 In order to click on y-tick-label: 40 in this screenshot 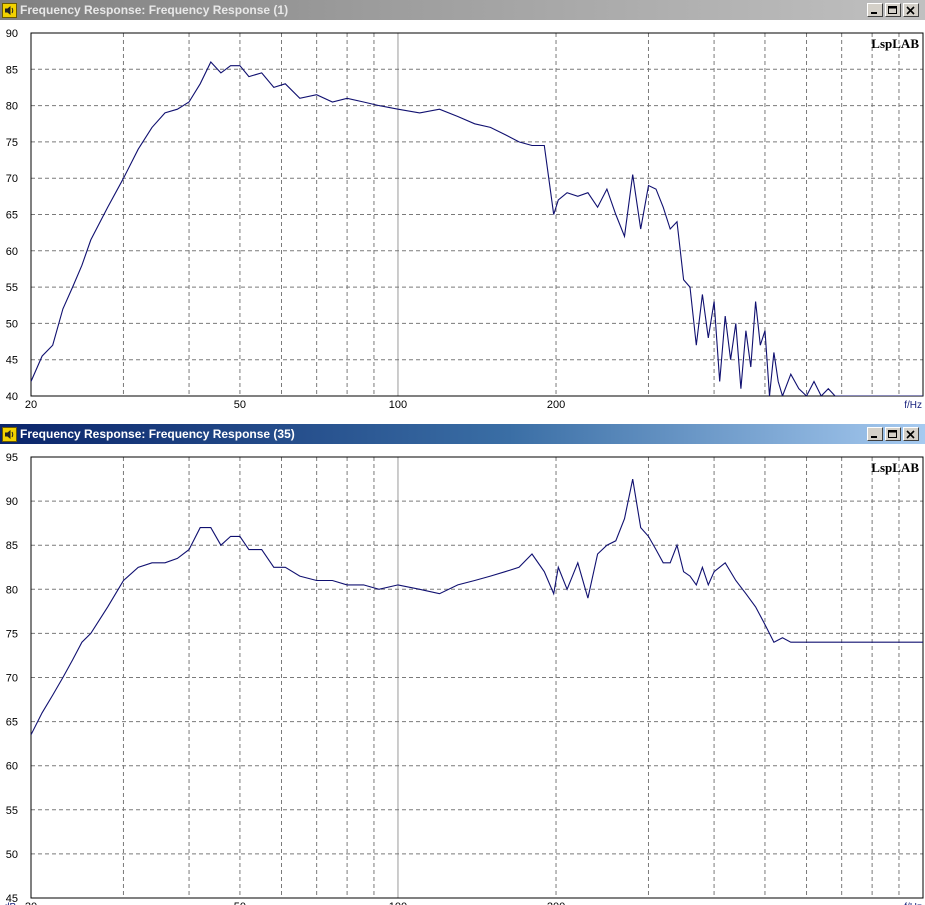, I will do `click(12, 397)`.